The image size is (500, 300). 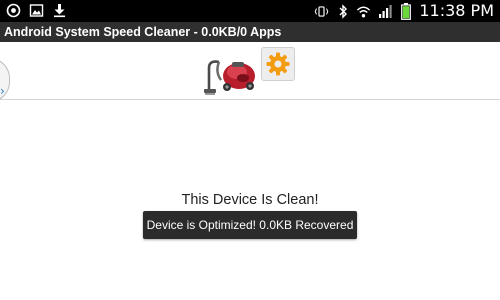 What do you see at coordinates (4, 91) in the screenshot?
I see `chevron-right-icon: ›` at bounding box center [4, 91].